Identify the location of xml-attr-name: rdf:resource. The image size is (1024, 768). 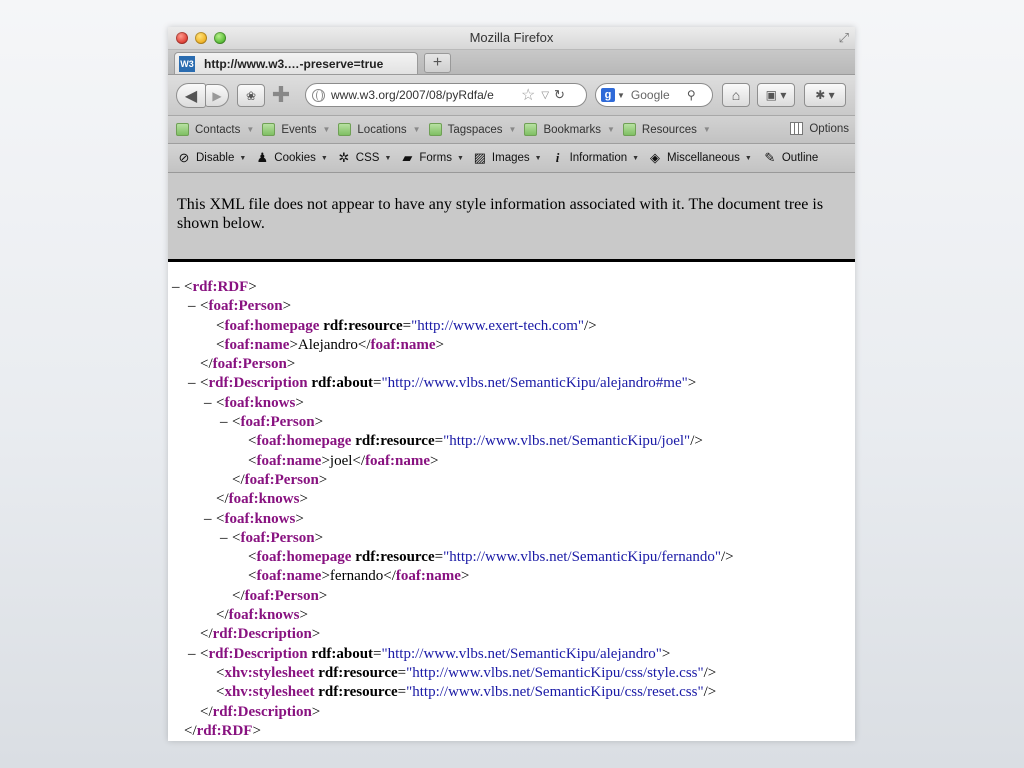
(358, 692).